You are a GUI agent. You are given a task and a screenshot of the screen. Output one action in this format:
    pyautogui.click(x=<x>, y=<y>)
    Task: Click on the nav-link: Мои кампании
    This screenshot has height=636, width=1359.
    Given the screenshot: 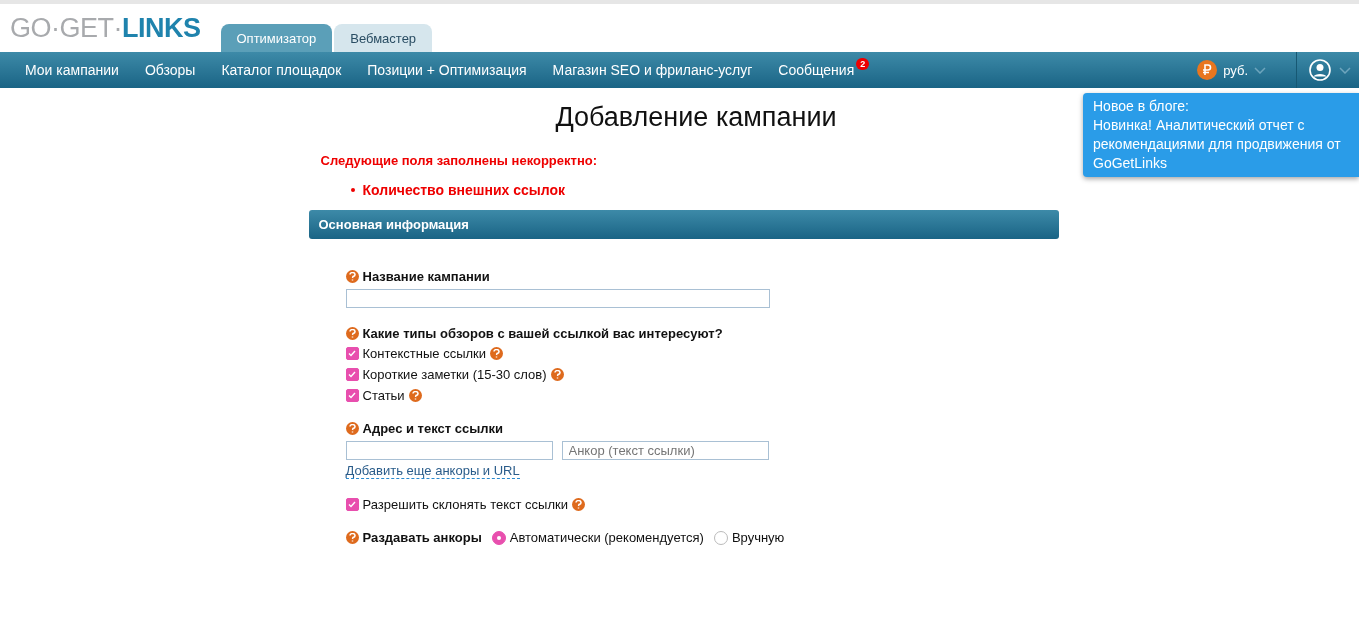 What is the action you would take?
    pyautogui.click(x=72, y=70)
    